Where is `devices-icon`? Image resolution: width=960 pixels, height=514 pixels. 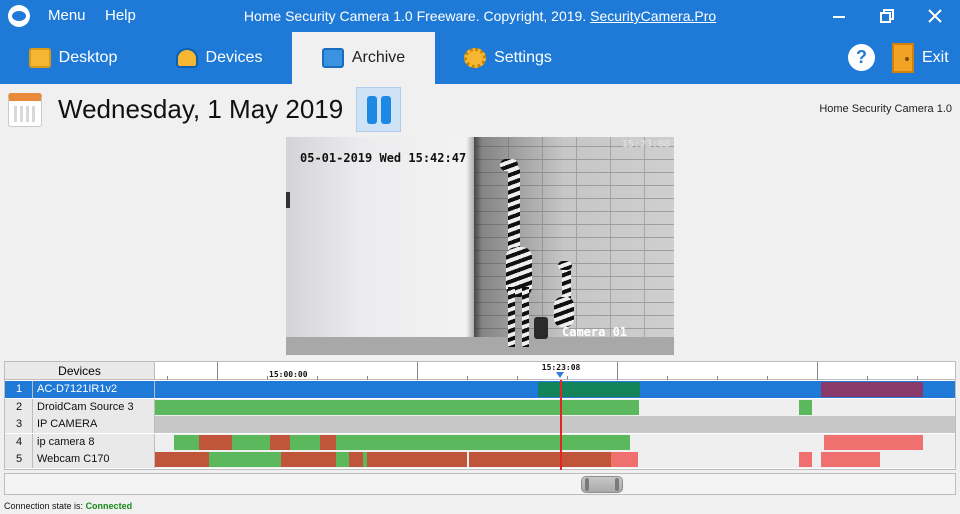 devices-icon is located at coordinates (186, 58).